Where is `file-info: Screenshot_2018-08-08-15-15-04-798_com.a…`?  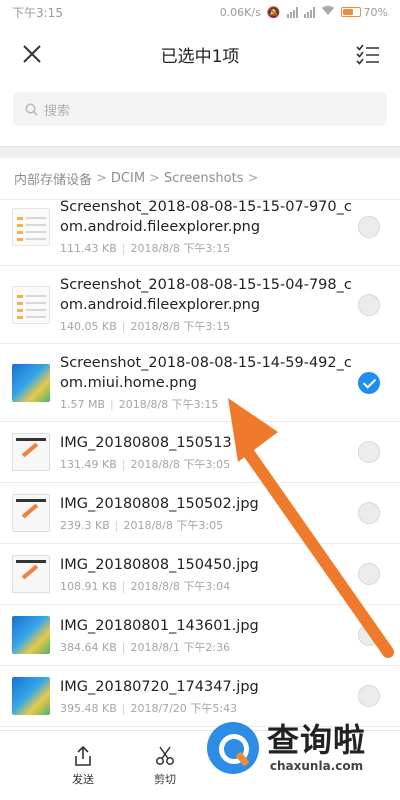 file-info: Screenshot_2018-08-08-15-15-04-798_com.a… is located at coordinates (230, 304).